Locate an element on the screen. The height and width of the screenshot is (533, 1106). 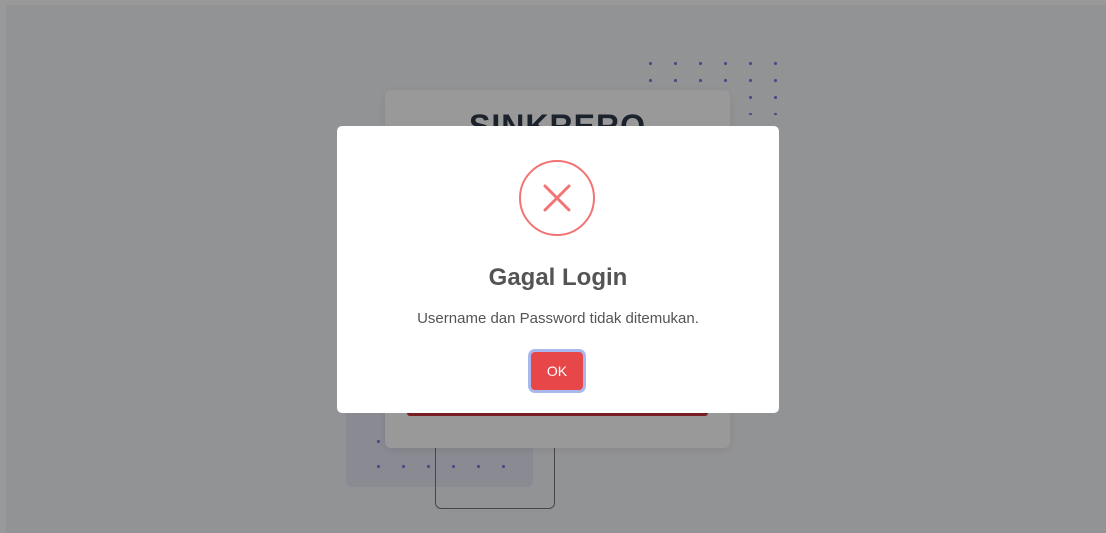
error-x-icon is located at coordinates (557, 198).